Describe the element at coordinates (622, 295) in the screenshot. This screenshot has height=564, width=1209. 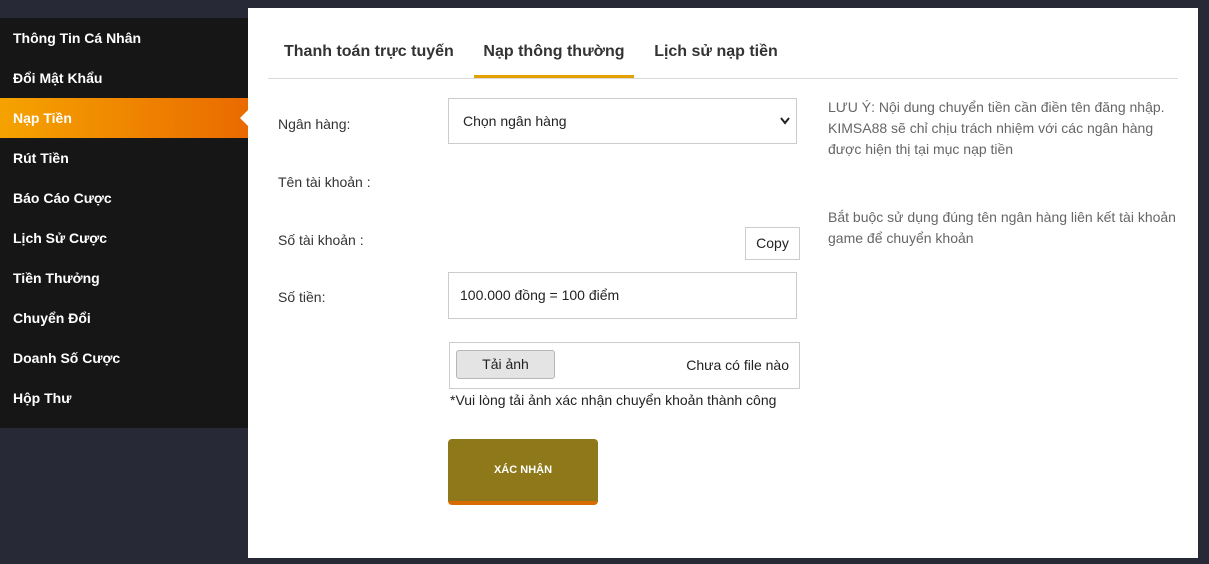
I see `amount-field: 100.000 đồng = 100 điểm` at that location.